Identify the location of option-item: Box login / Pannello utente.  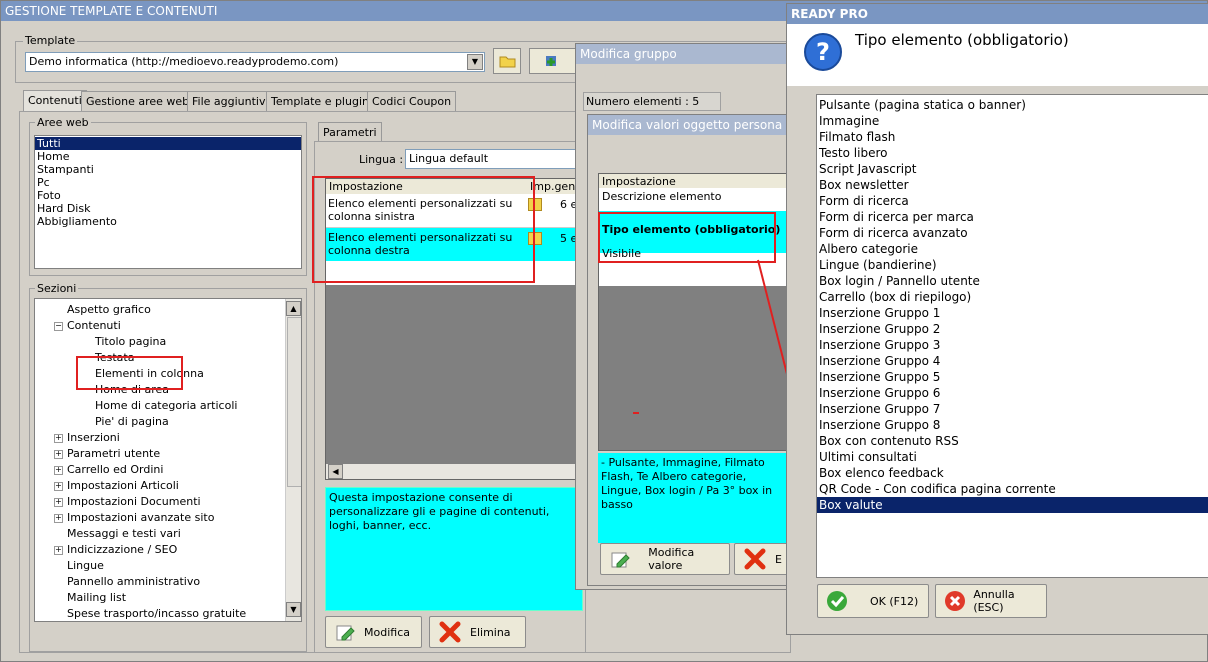
(1012, 281).